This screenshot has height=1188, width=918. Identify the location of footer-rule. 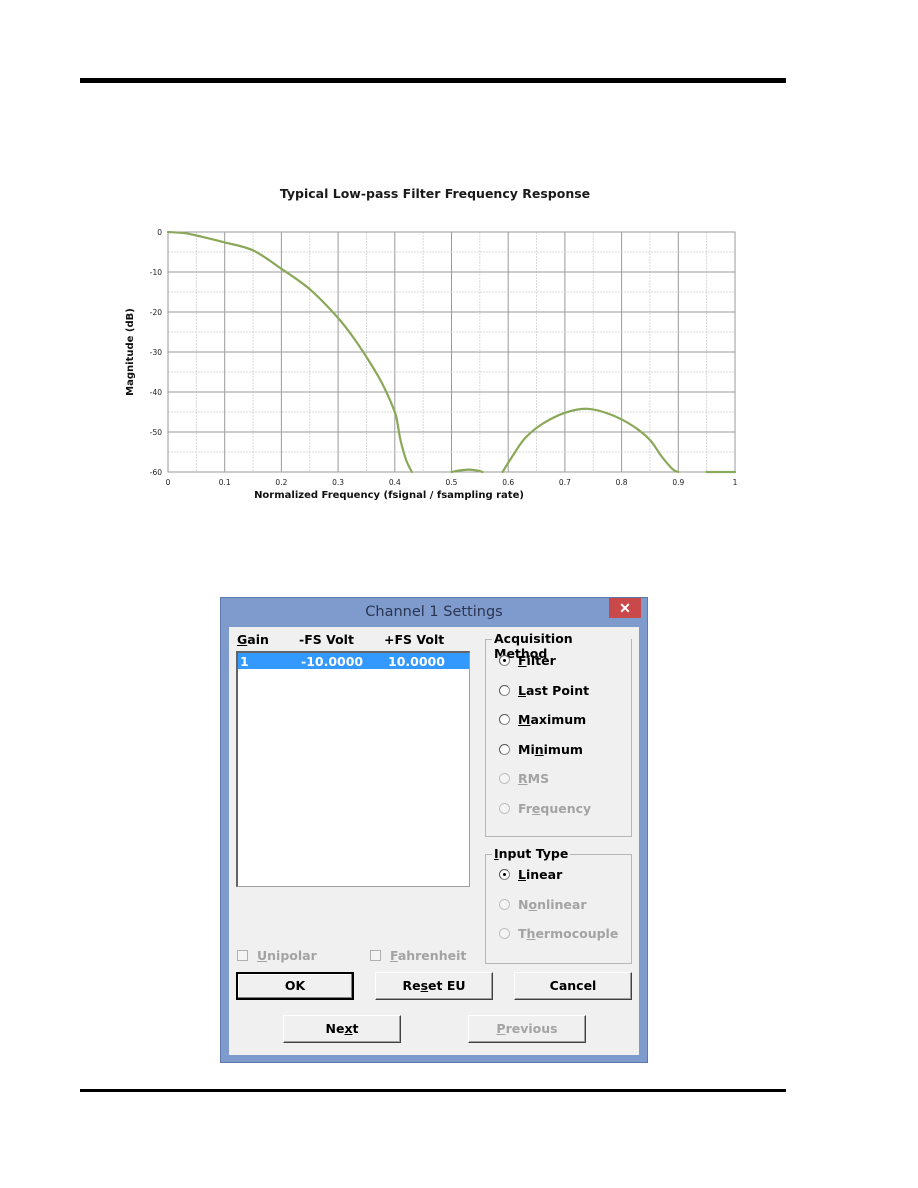
(433, 1090).